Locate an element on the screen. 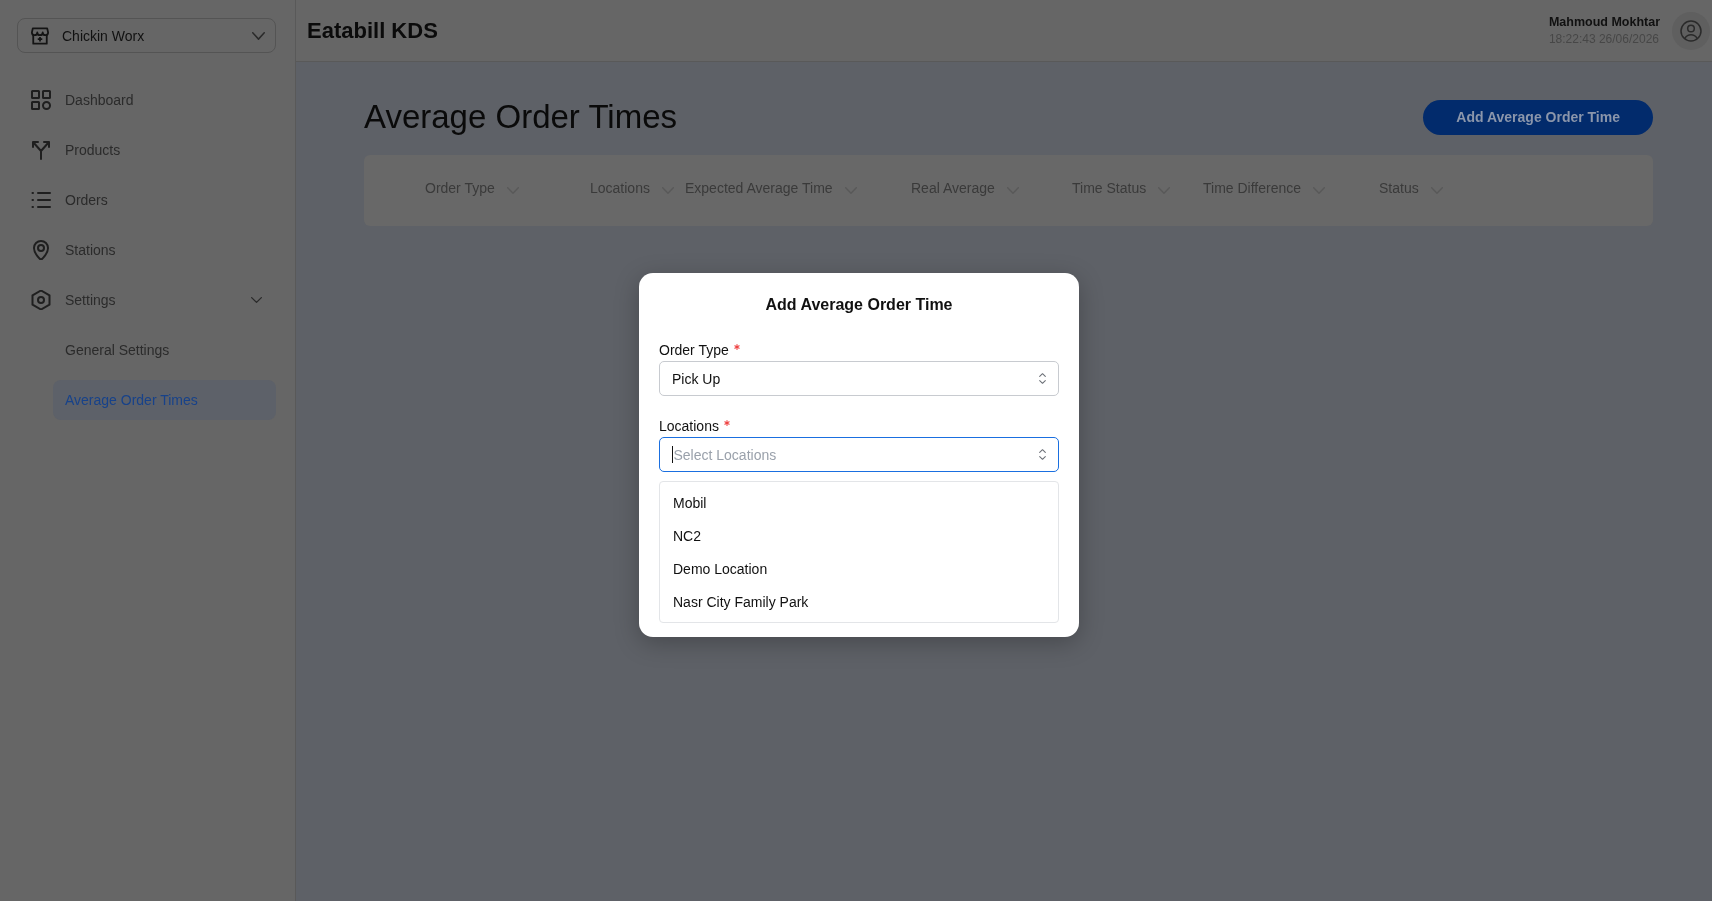 The width and height of the screenshot is (1712, 901). field-label: Order Type is located at coordinates (694, 350).